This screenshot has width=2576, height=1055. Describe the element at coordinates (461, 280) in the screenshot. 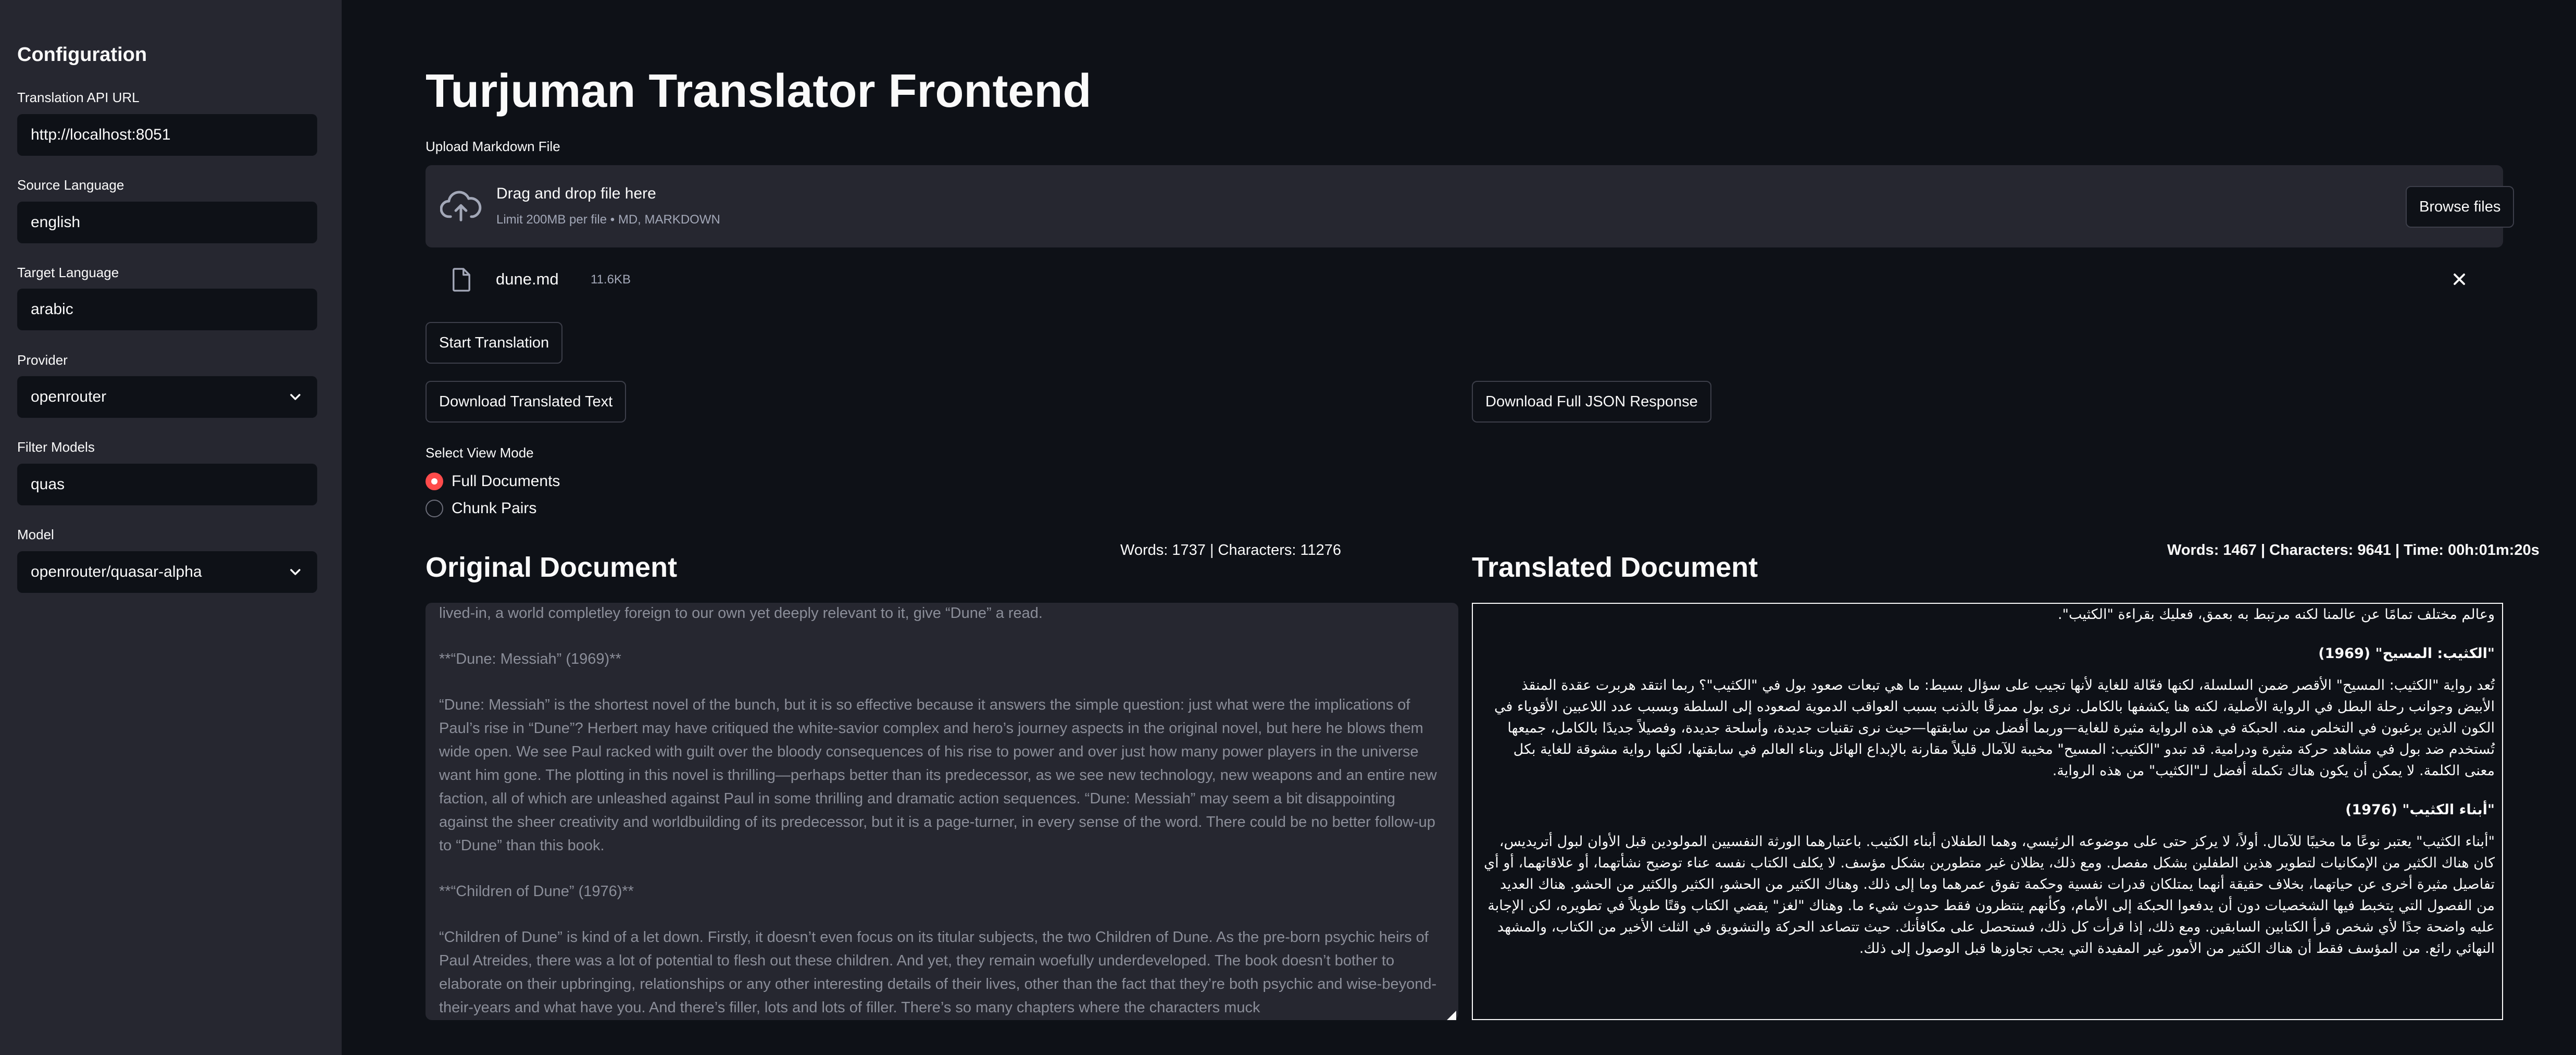

I see `file-icon` at that location.